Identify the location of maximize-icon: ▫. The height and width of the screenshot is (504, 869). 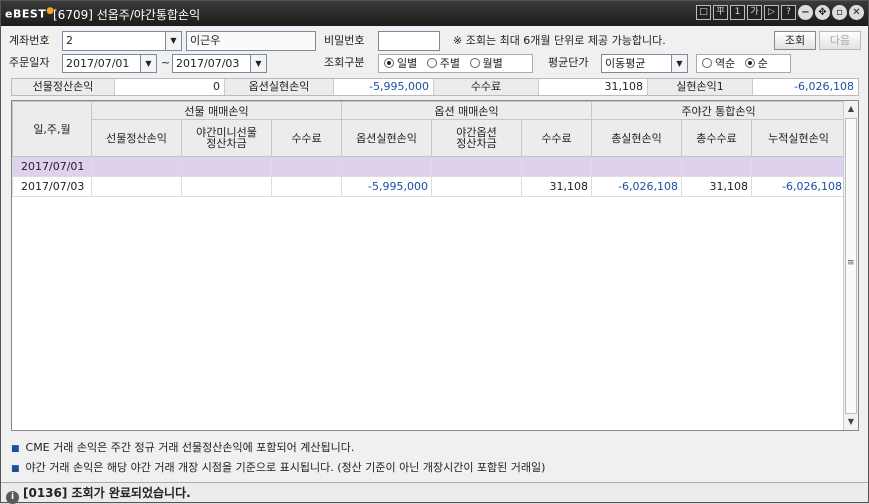
(839, 12).